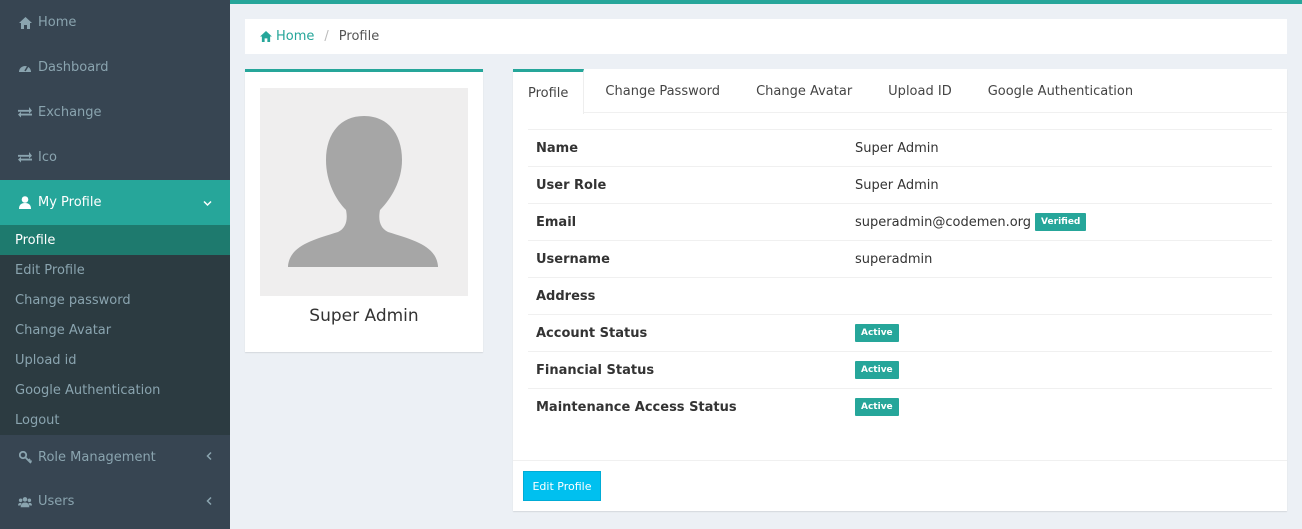 The image size is (1302, 529). I want to click on tab-label: Profile, so click(548, 93).